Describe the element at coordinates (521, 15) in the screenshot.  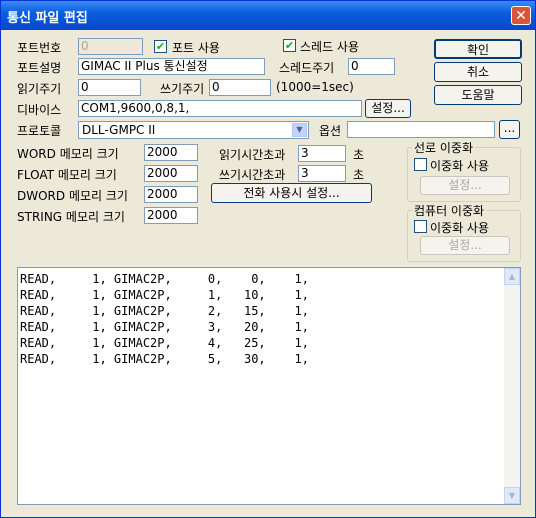
I see `close-button: ✕` at that location.